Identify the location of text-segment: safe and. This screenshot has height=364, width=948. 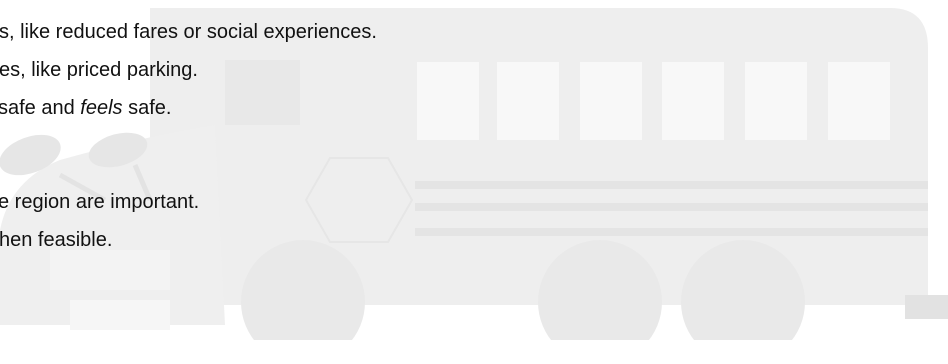
(40, 108).